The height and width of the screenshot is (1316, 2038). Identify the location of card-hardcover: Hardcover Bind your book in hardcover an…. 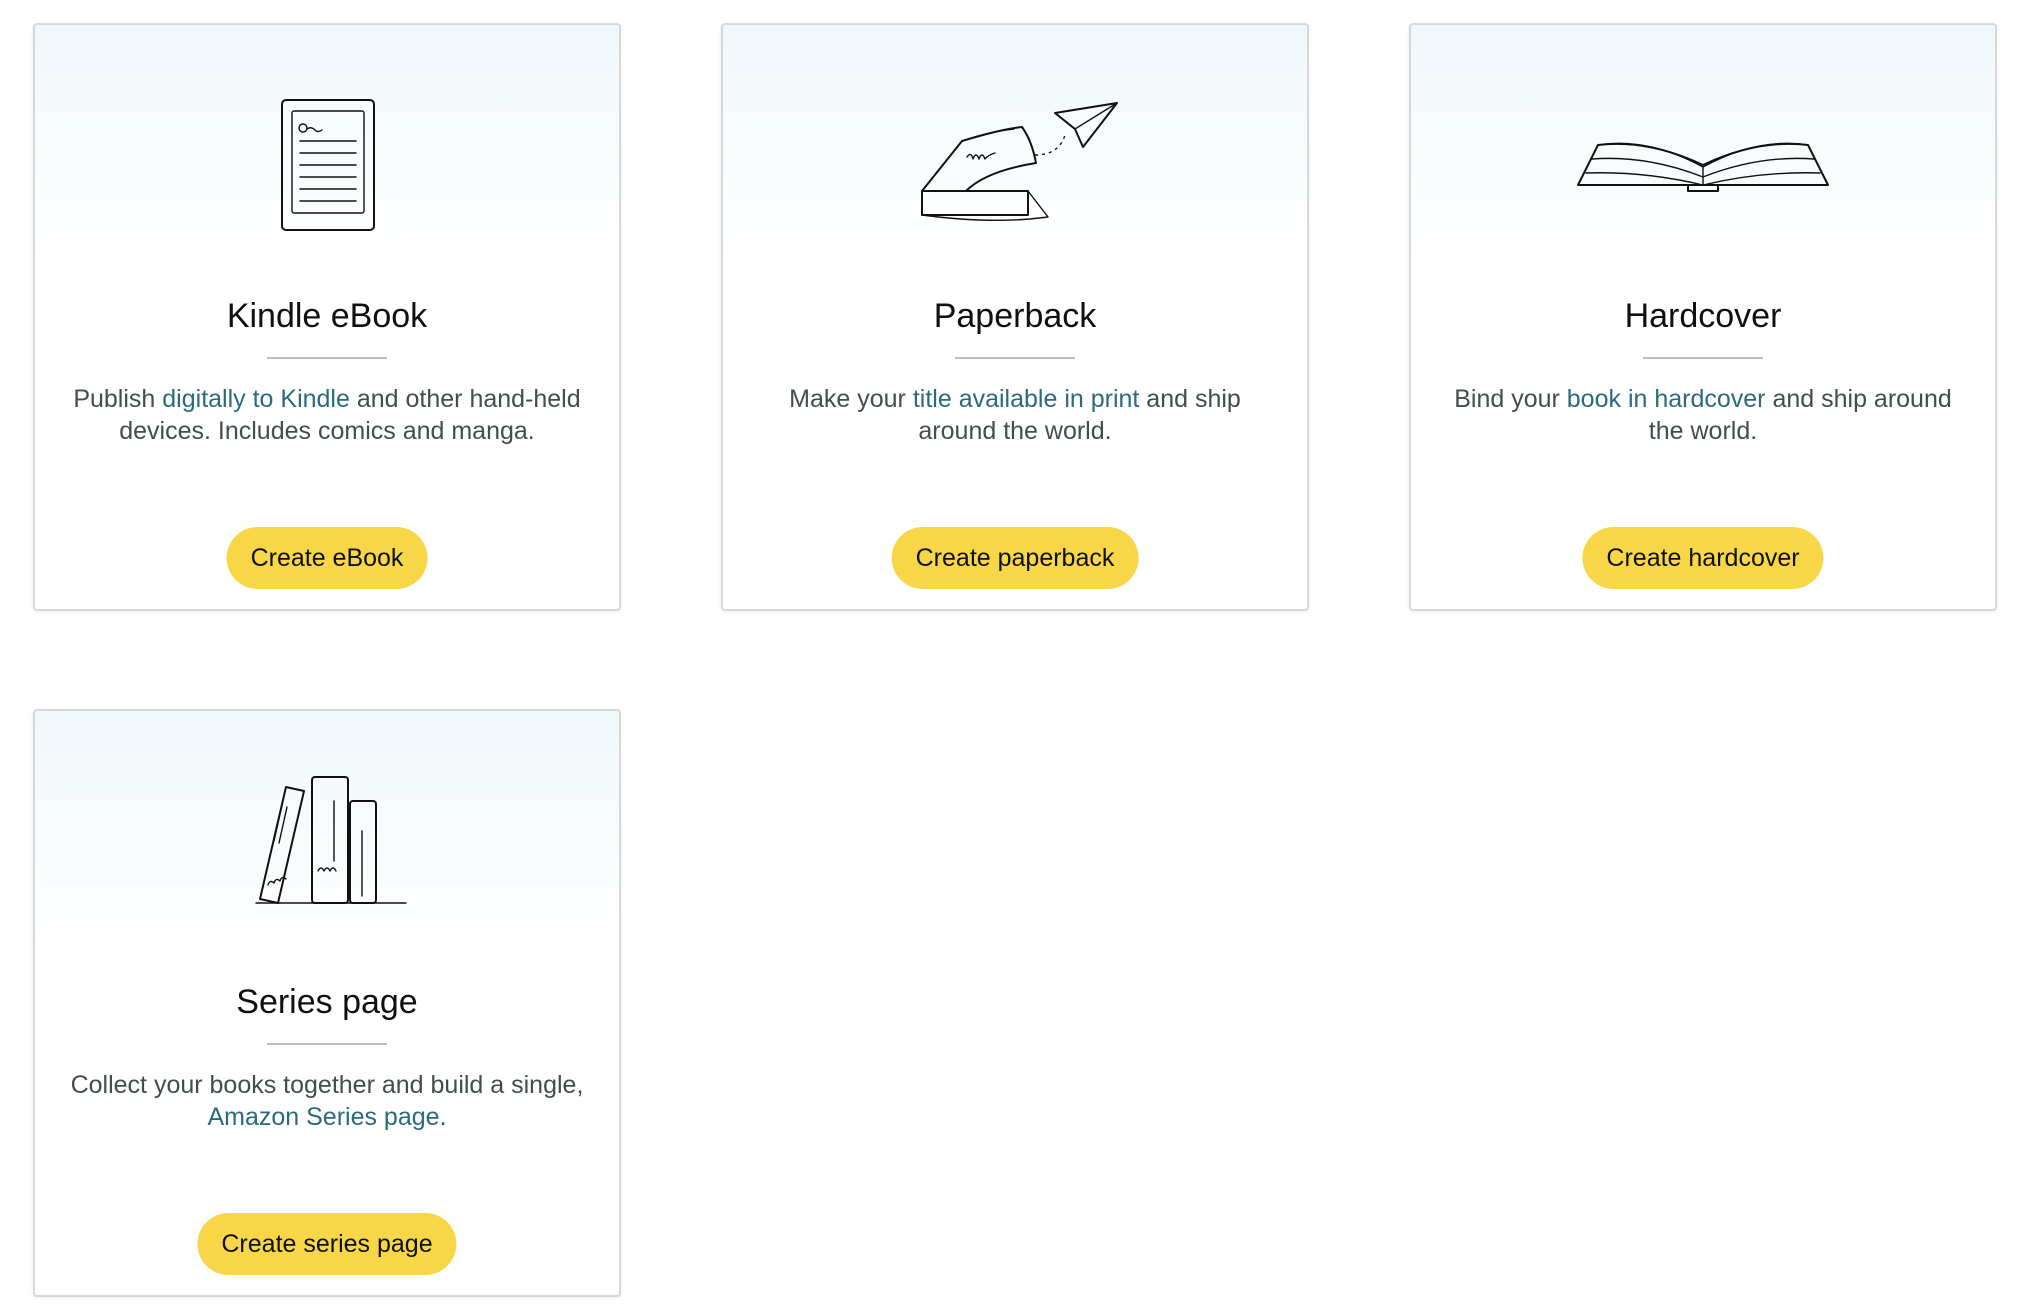
(1703, 317).